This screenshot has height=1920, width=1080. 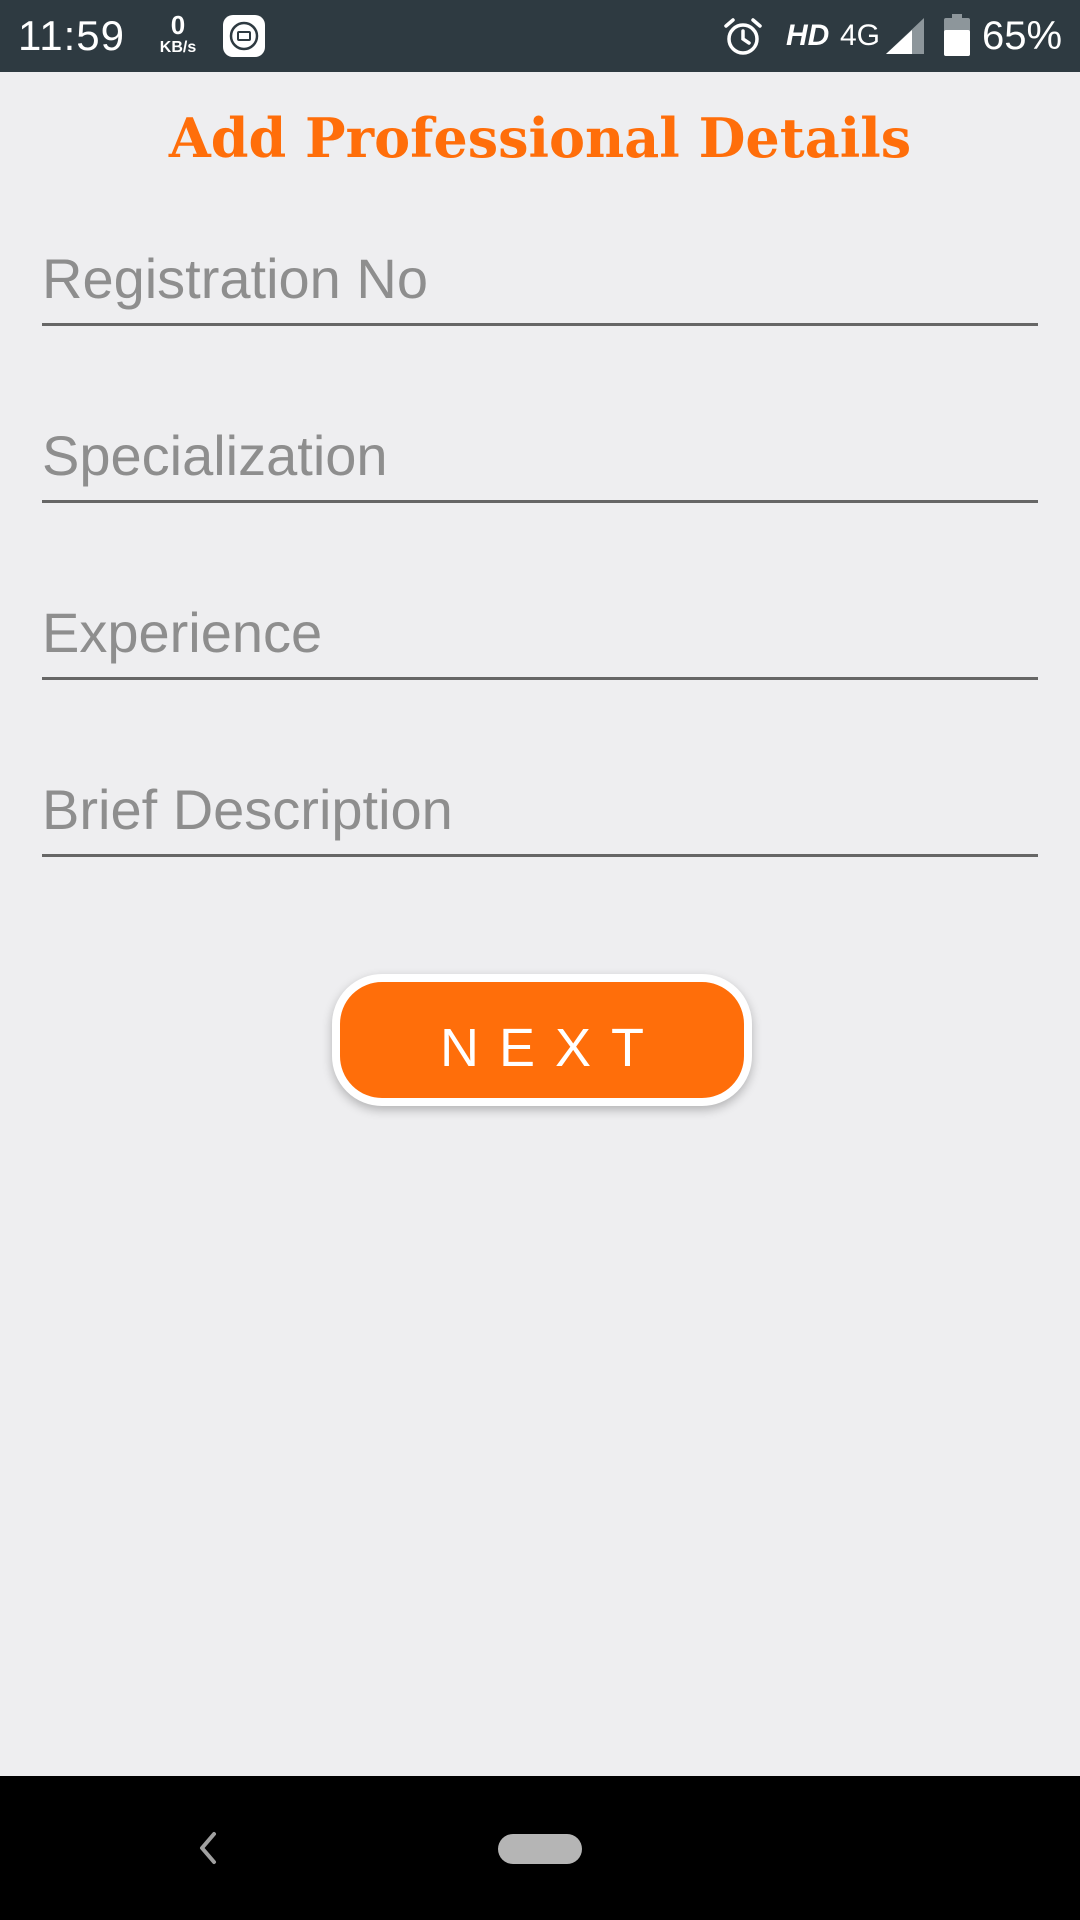 I want to click on specialization-field, so click(x=540, y=456).